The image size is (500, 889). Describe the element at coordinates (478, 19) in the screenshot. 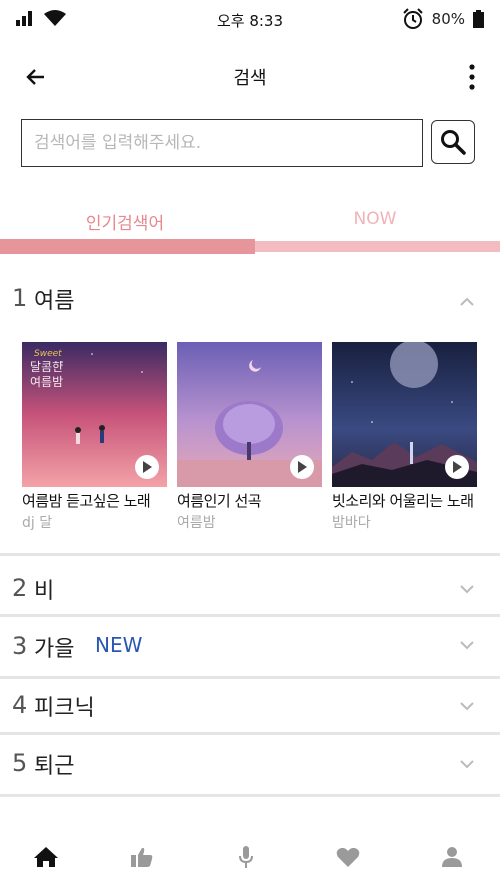

I see `battery-icon` at that location.